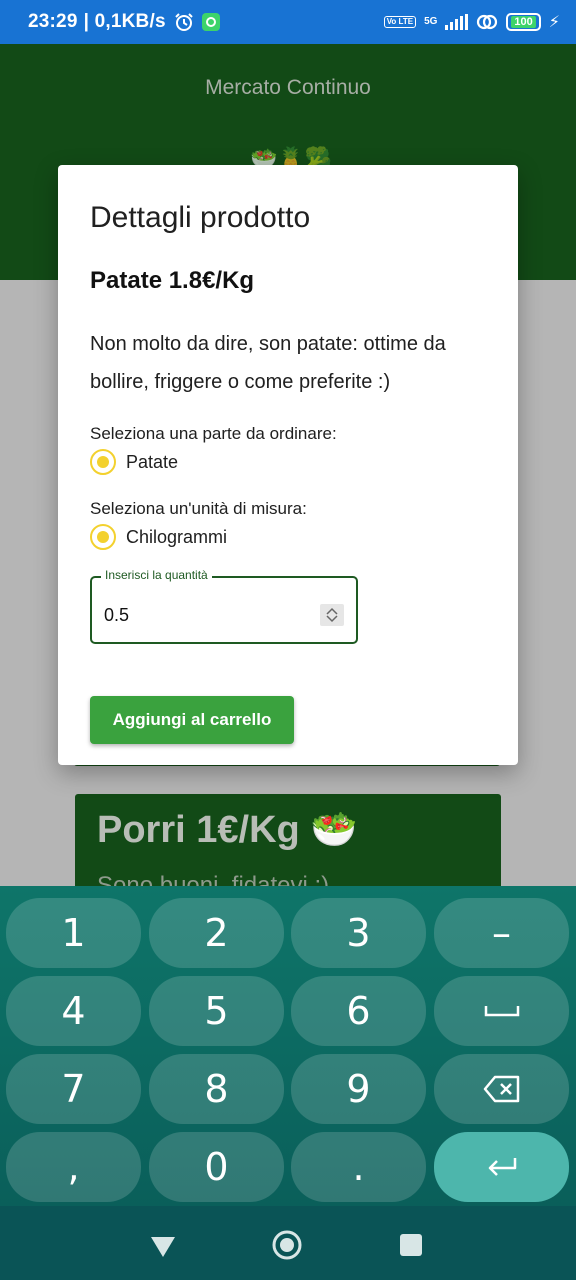 The width and height of the screenshot is (576, 1280). Describe the element at coordinates (216, 1011) in the screenshot. I see `key-5: 5` at that location.